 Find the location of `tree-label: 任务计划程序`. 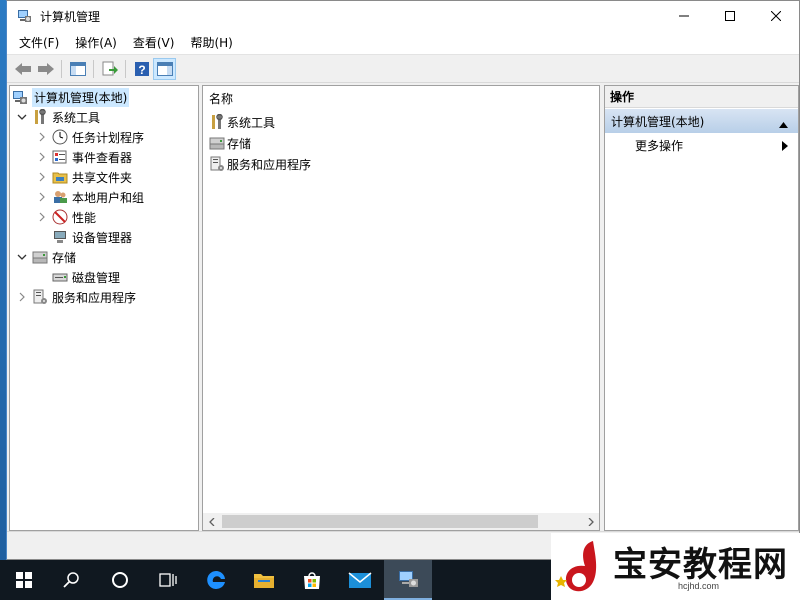

tree-label: 任务计划程序 is located at coordinates (108, 137).